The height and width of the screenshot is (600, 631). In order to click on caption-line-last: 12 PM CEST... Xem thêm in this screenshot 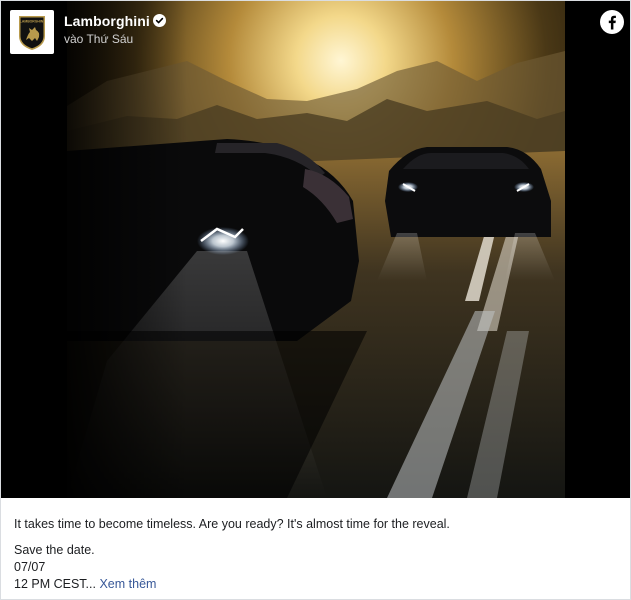, I will do `click(314, 584)`.